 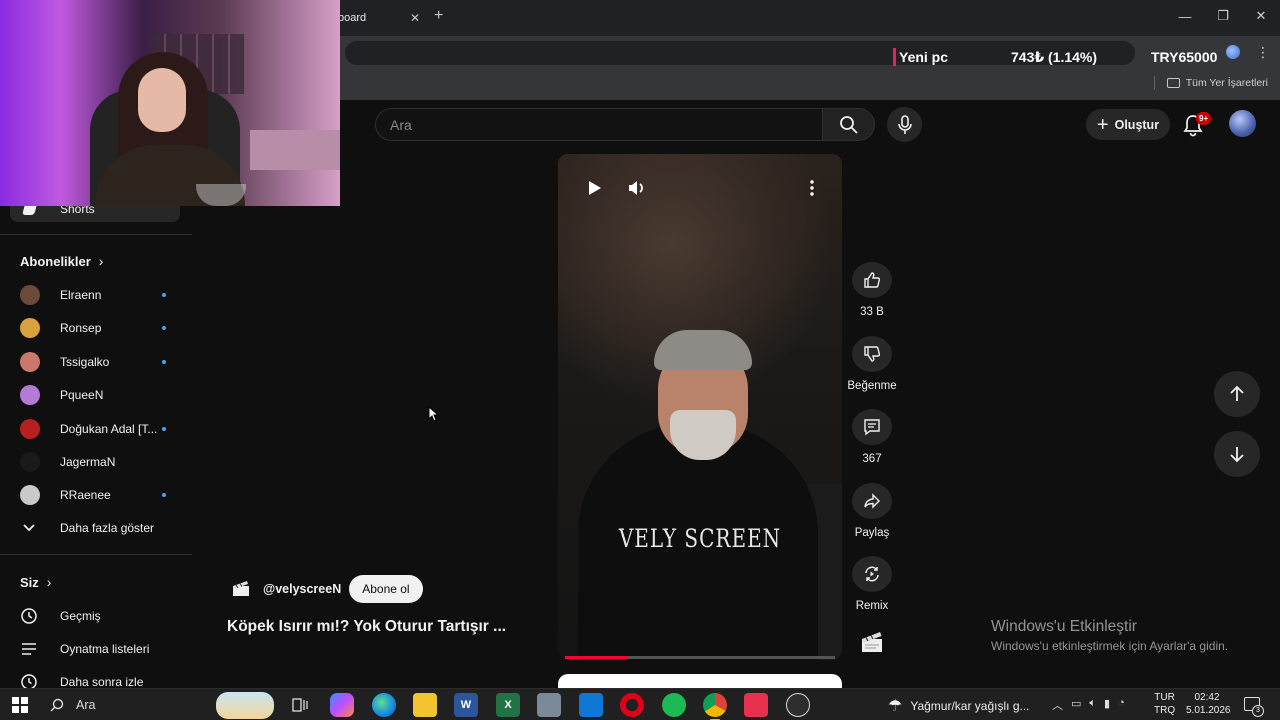 What do you see at coordinates (1233, 52) in the screenshot?
I see `globe-icon` at bounding box center [1233, 52].